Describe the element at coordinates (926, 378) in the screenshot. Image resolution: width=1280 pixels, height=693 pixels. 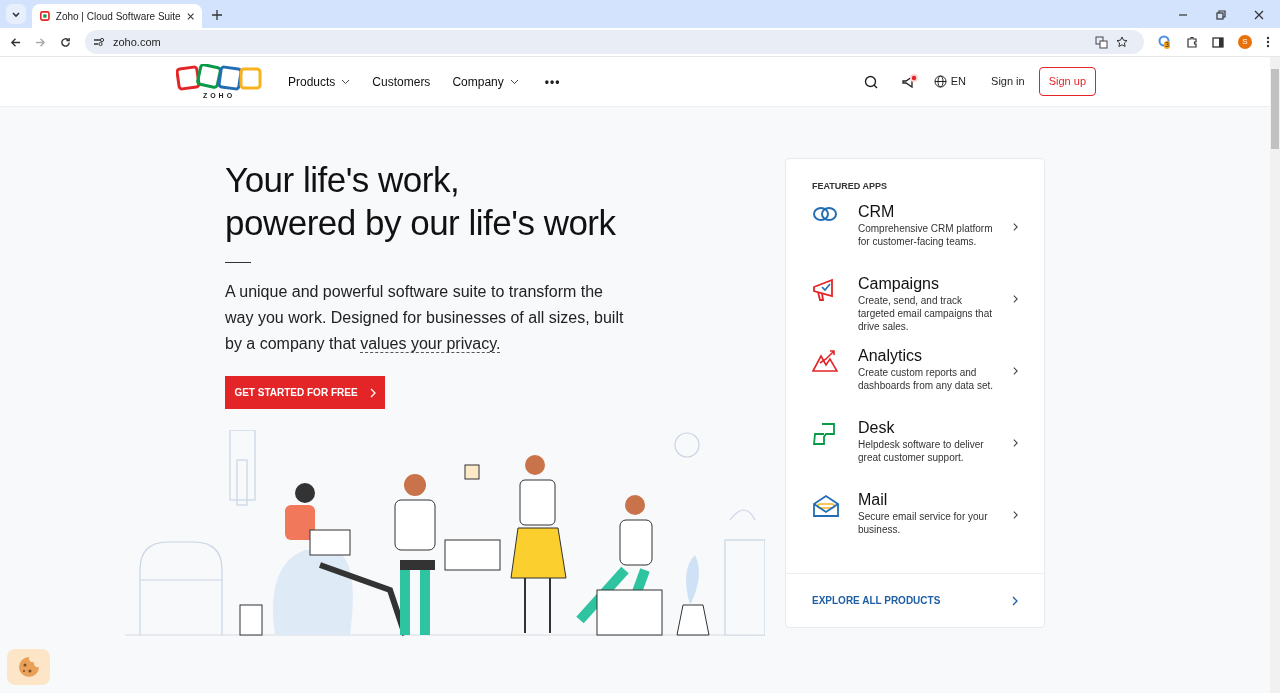
I see `app-description: Create custom reports and dashboards from any data set.` at that location.